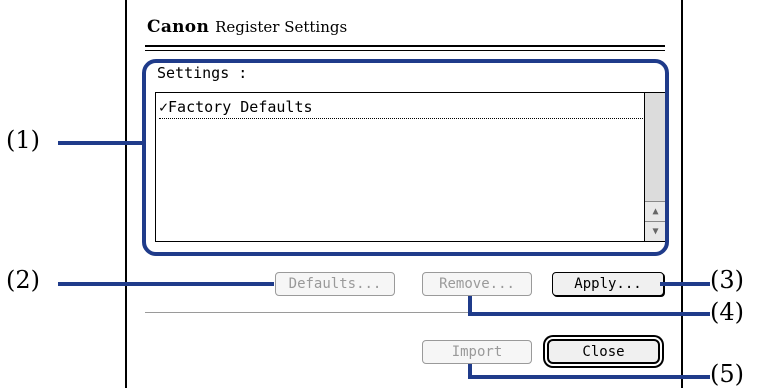 This screenshot has width=765, height=388. I want to click on callout-3-line, so click(685, 284).